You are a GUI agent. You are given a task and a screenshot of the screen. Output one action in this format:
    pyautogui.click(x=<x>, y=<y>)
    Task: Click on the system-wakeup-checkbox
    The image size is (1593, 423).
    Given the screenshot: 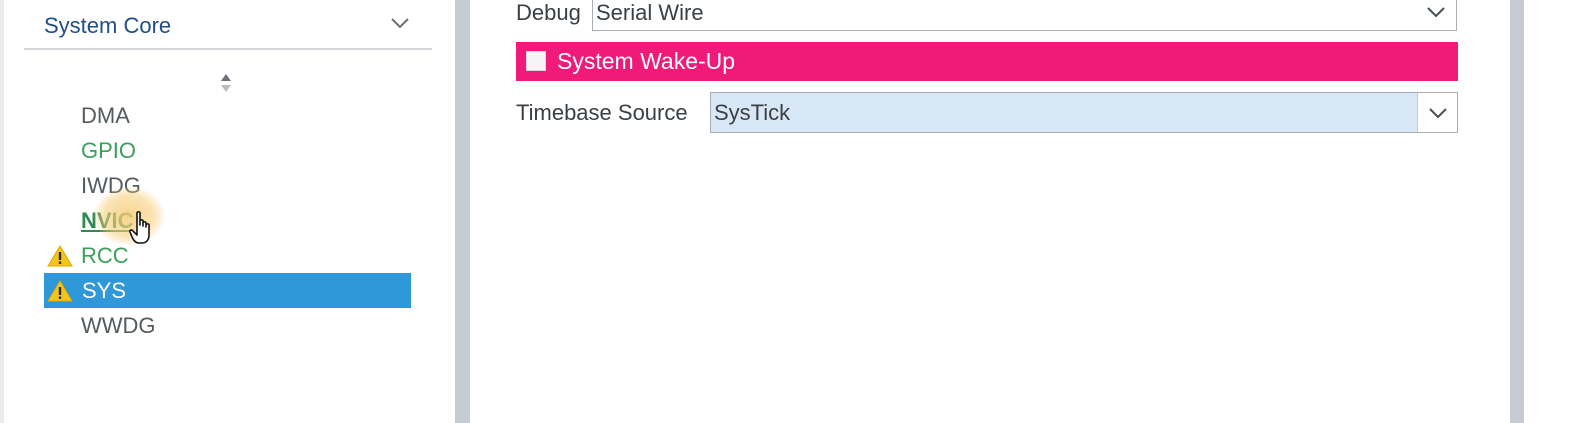 What is the action you would take?
    pyautogui.click(x=536, y=61)
    